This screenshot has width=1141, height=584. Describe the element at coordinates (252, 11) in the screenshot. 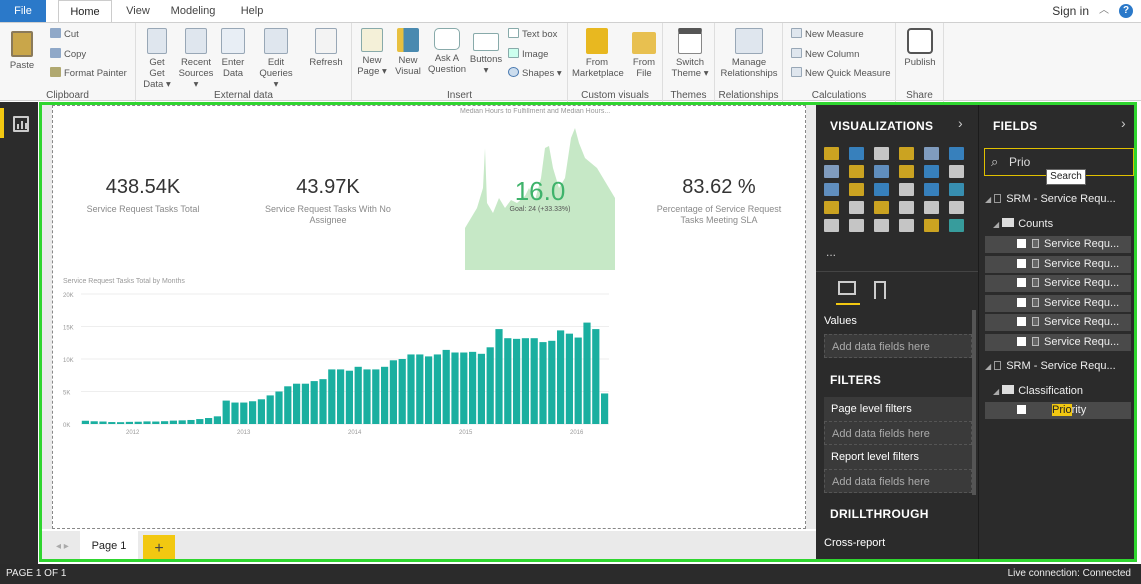

I see `tab-help: Help` at that location.